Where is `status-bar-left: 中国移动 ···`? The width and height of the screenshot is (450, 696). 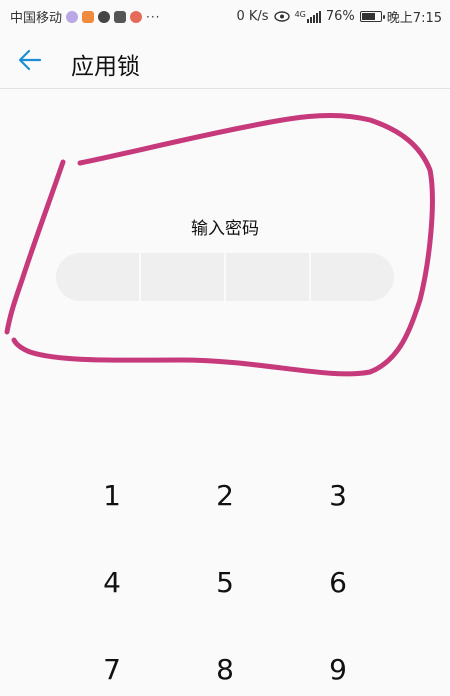 status-bar-left: 中国移动 ··· is located at coordinates (85, 17).